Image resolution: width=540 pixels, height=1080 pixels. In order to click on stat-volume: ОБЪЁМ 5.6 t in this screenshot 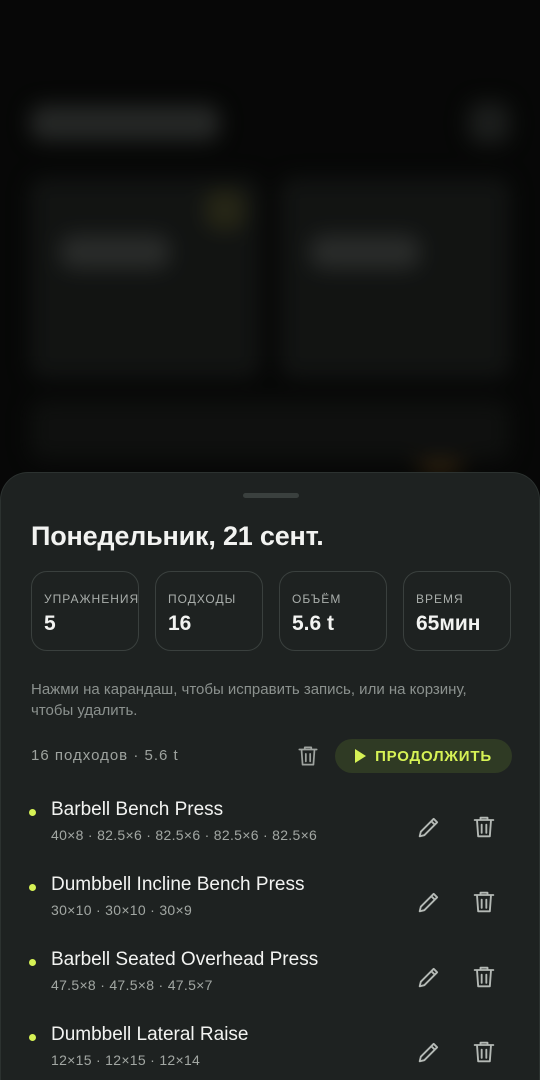, I will do `click(333, 611)`.